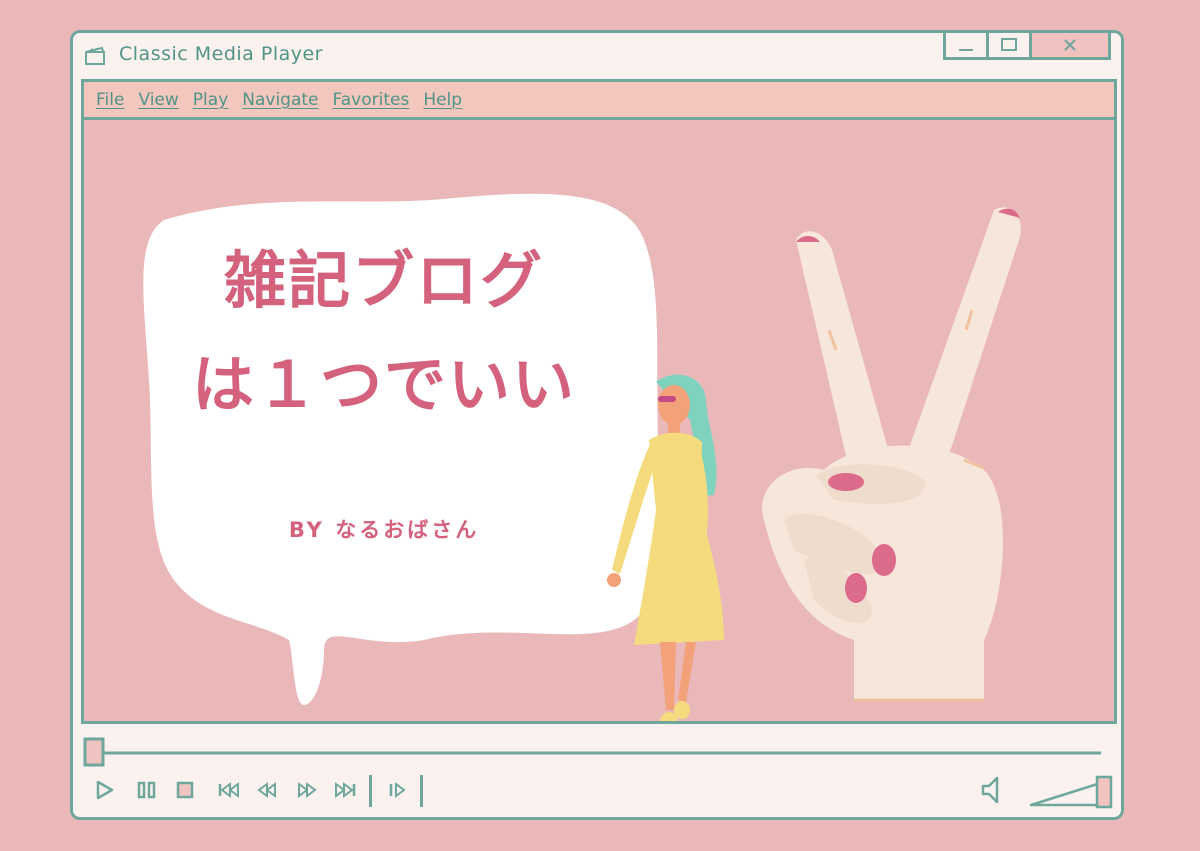 Image resolution: width=1200 pixels, height=851 pixels. Describe the element at coordinates (384, 530) in the screenshot. I see `byline: BY なるおばさん` at that location.